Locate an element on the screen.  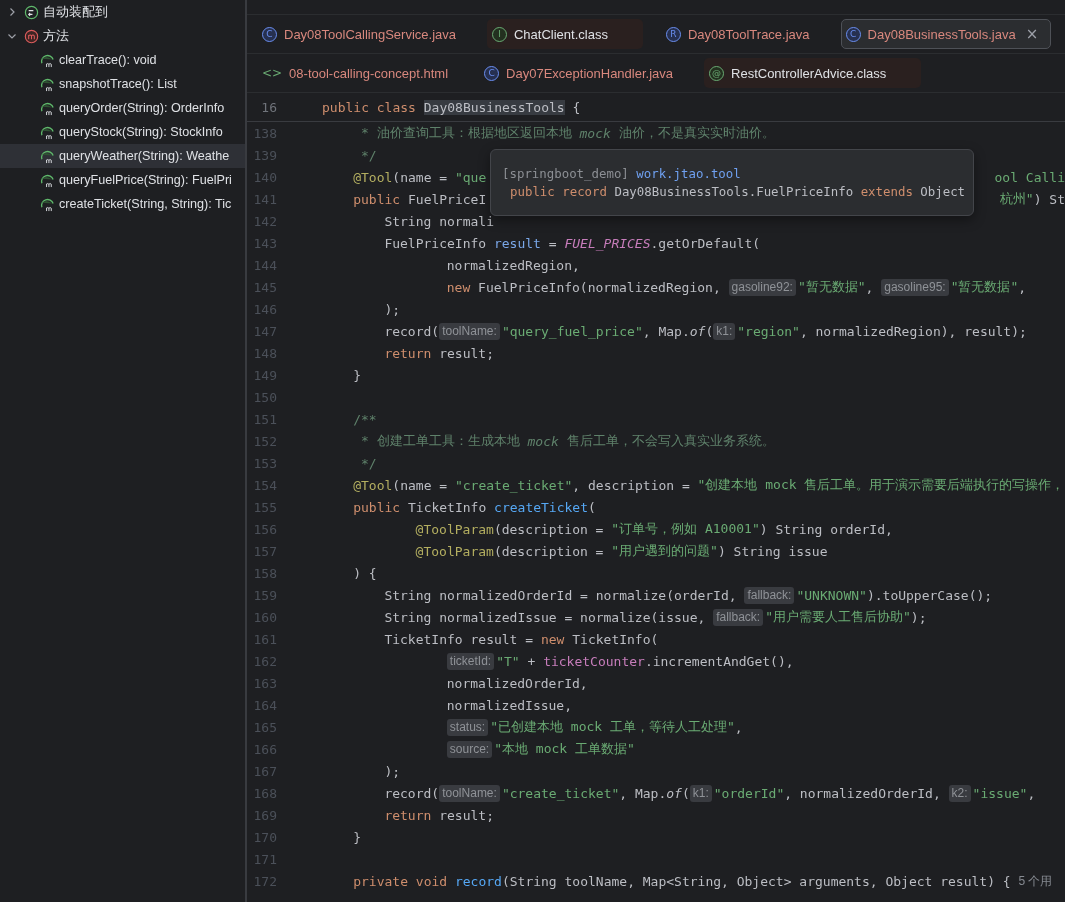
file-tab: <> 08-tool-calling-concept.html is located at coordinates (359, 73).